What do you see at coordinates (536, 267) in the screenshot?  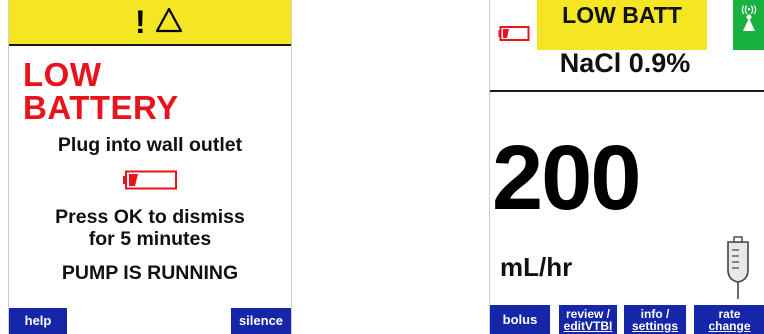 I see `infusion-rate-units: mL/hr` at bounding box center [536, 267].